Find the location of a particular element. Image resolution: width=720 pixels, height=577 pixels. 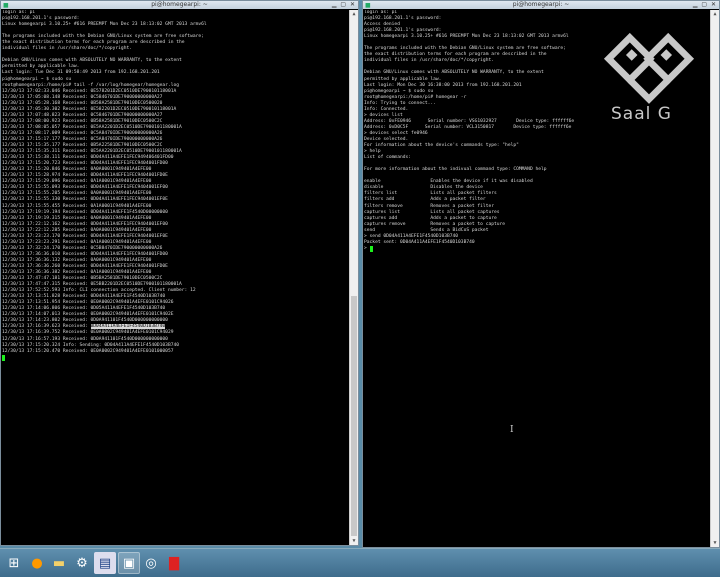

device-manager-icon: ⚙ is located at coordinates (82, 563).